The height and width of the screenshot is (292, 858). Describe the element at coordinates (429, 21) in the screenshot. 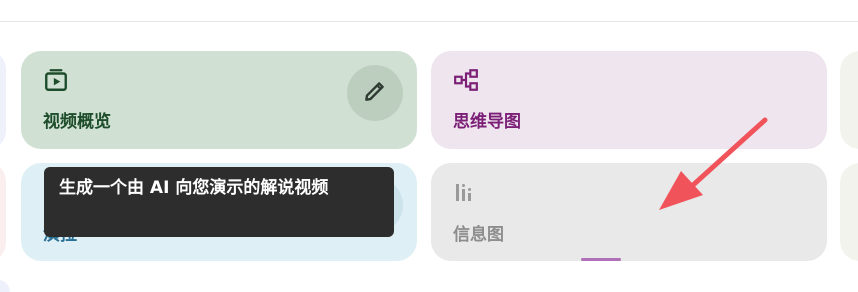

I see `top-divider` at that location.